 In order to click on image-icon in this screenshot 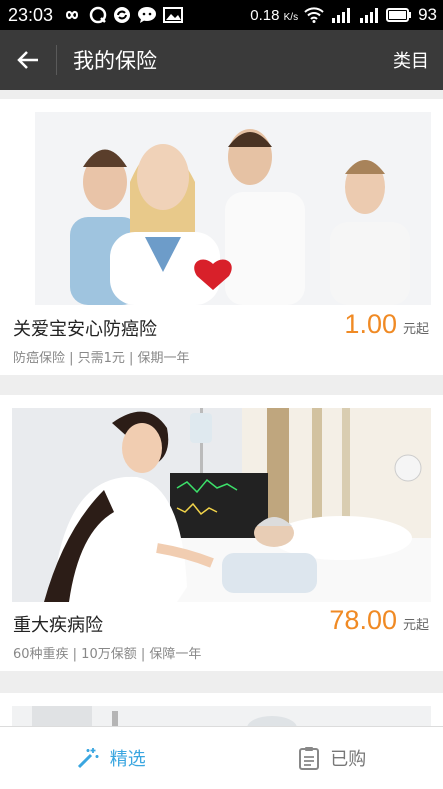, I will do `click(173, 15)`.